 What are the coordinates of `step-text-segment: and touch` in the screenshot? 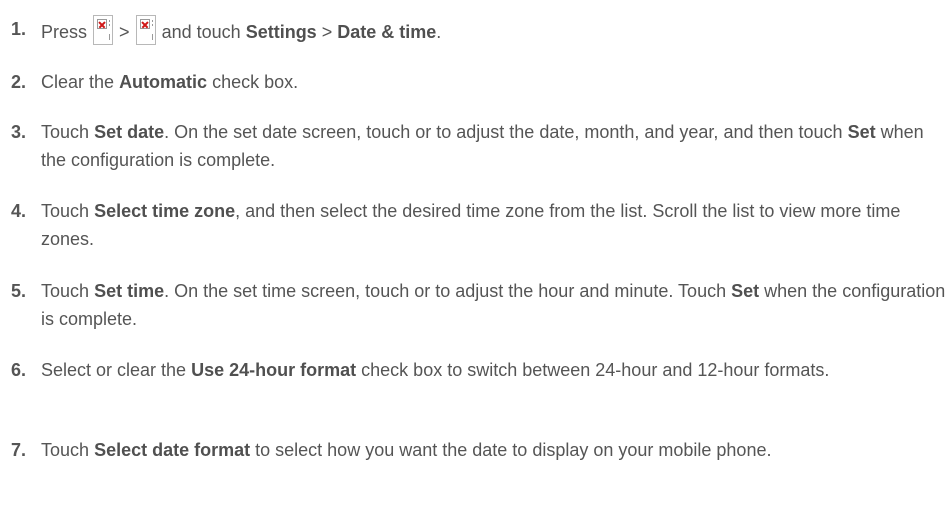 It's located at (201, 32).